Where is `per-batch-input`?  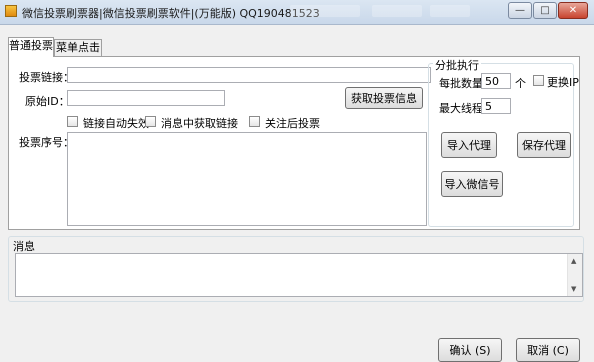 per-batch-input is located at coordinates (496, 81).